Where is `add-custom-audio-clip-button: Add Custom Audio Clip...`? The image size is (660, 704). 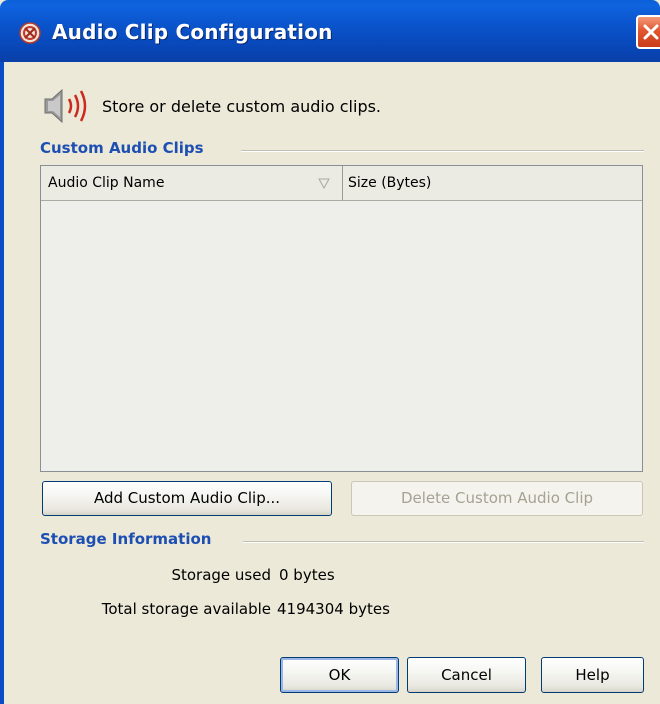 add-custom-audio-clip-button: Add Custom Audio Clip... is located at coordinates (187, 498).